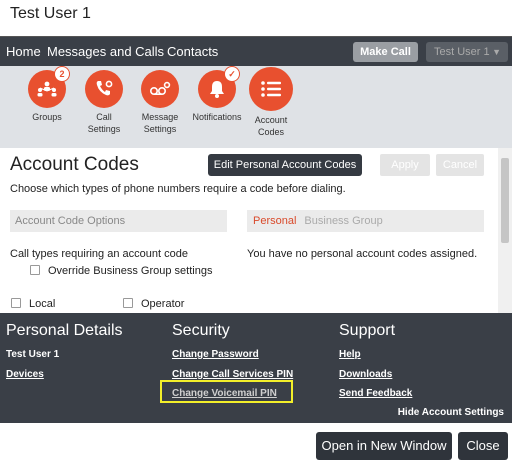 The image size is (512, 465). Describe the element at coordinates (42, 304) in the screenshot. I see `local-label: Local` at that location.